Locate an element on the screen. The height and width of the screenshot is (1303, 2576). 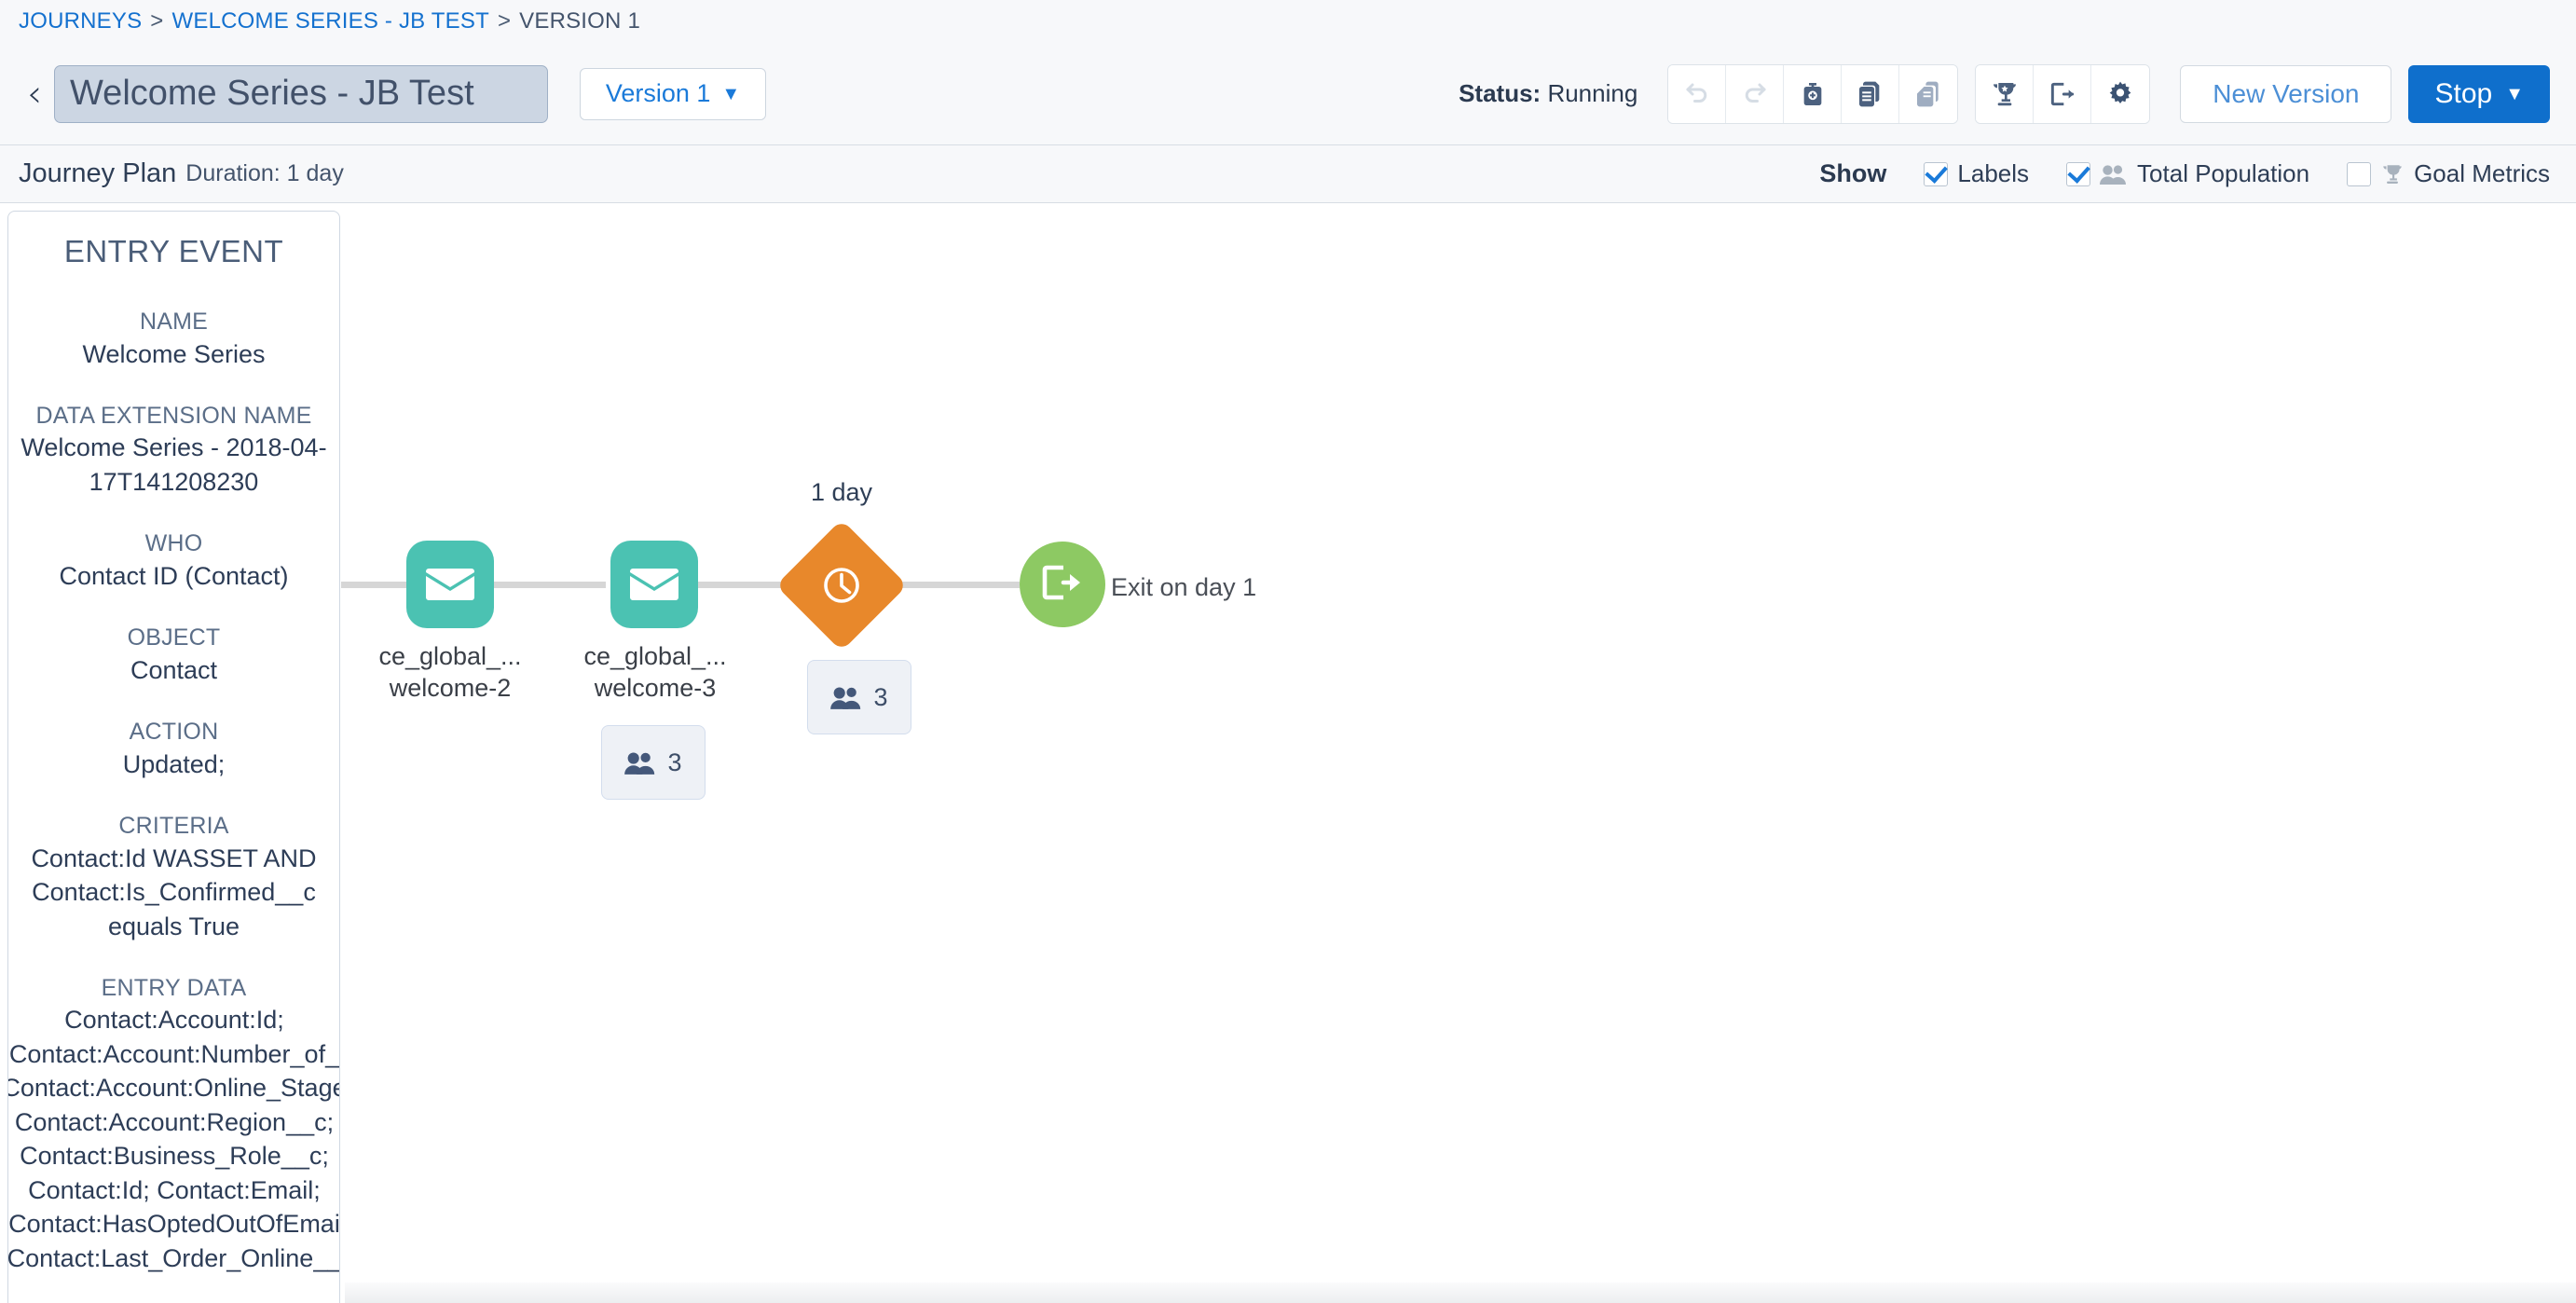
entry-event-heading: ENTRY EVENT is located at coordinates (173, 251).